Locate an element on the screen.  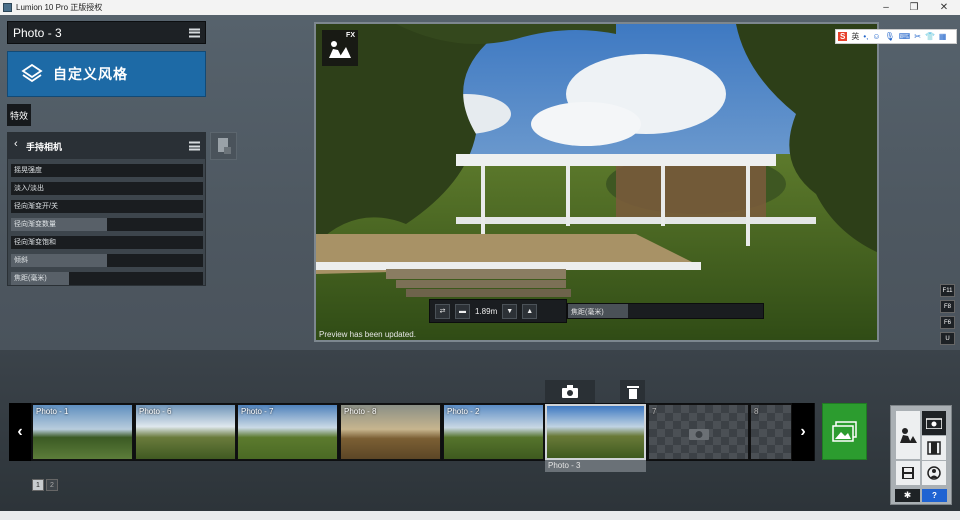
page-1-button: 1 is located at coordinates (38, 485).